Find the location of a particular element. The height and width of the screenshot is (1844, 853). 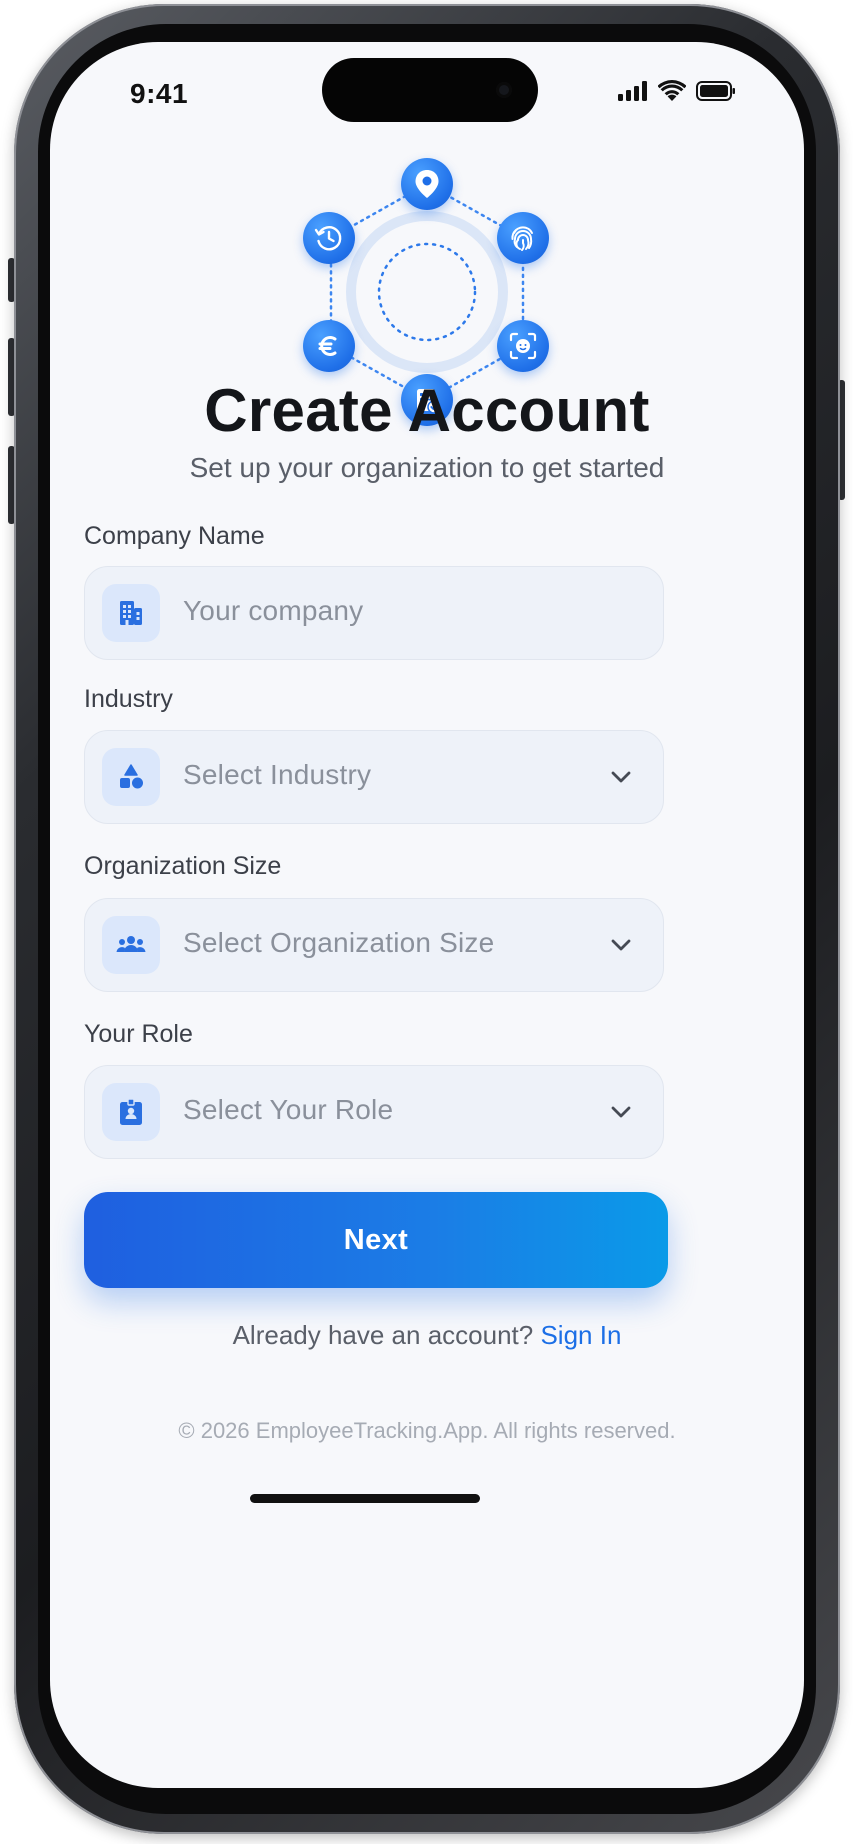

company-name-label: Company Name is located at coordinates (174, 536).